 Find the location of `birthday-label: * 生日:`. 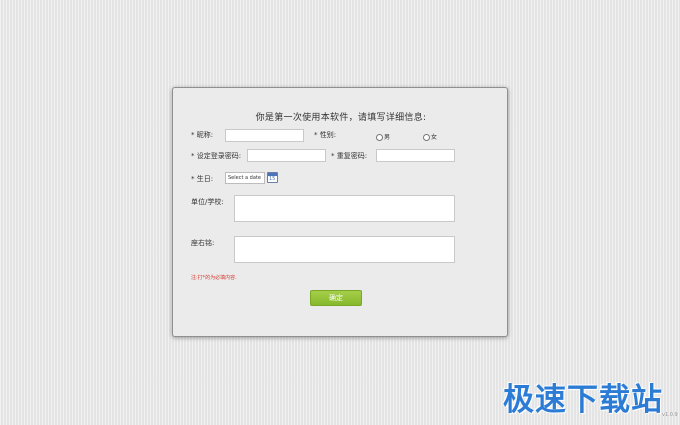

birthday-label: * 生日: is located at coordinates (202, 179).